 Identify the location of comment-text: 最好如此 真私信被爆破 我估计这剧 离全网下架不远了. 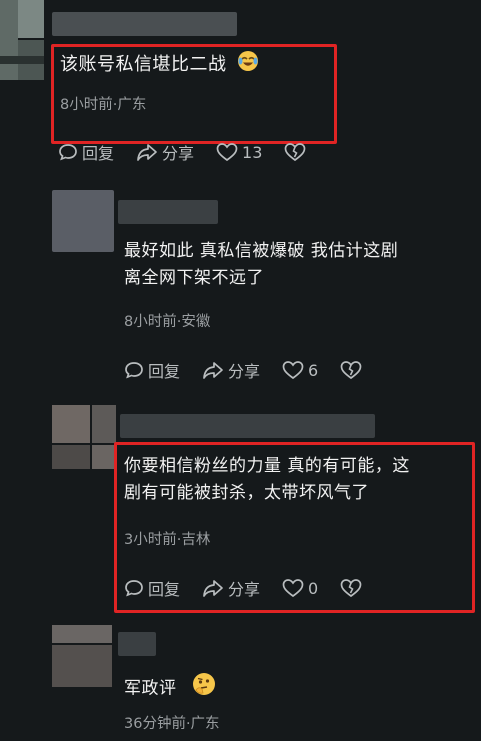
(261, 264).